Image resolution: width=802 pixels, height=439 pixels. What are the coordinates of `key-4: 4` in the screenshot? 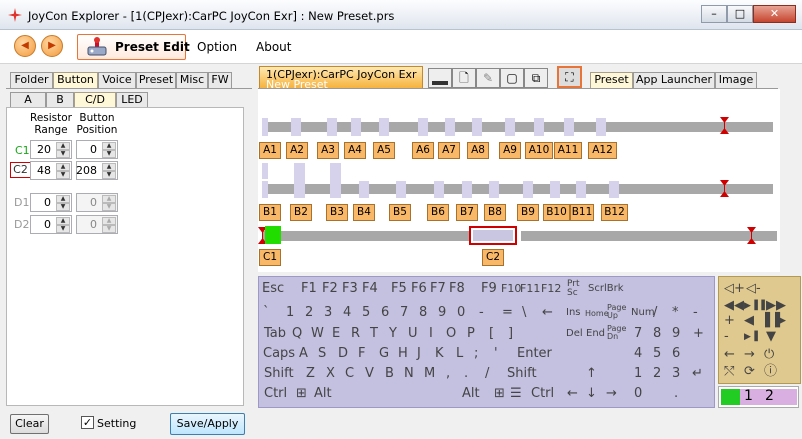 It's located at (347, 313).